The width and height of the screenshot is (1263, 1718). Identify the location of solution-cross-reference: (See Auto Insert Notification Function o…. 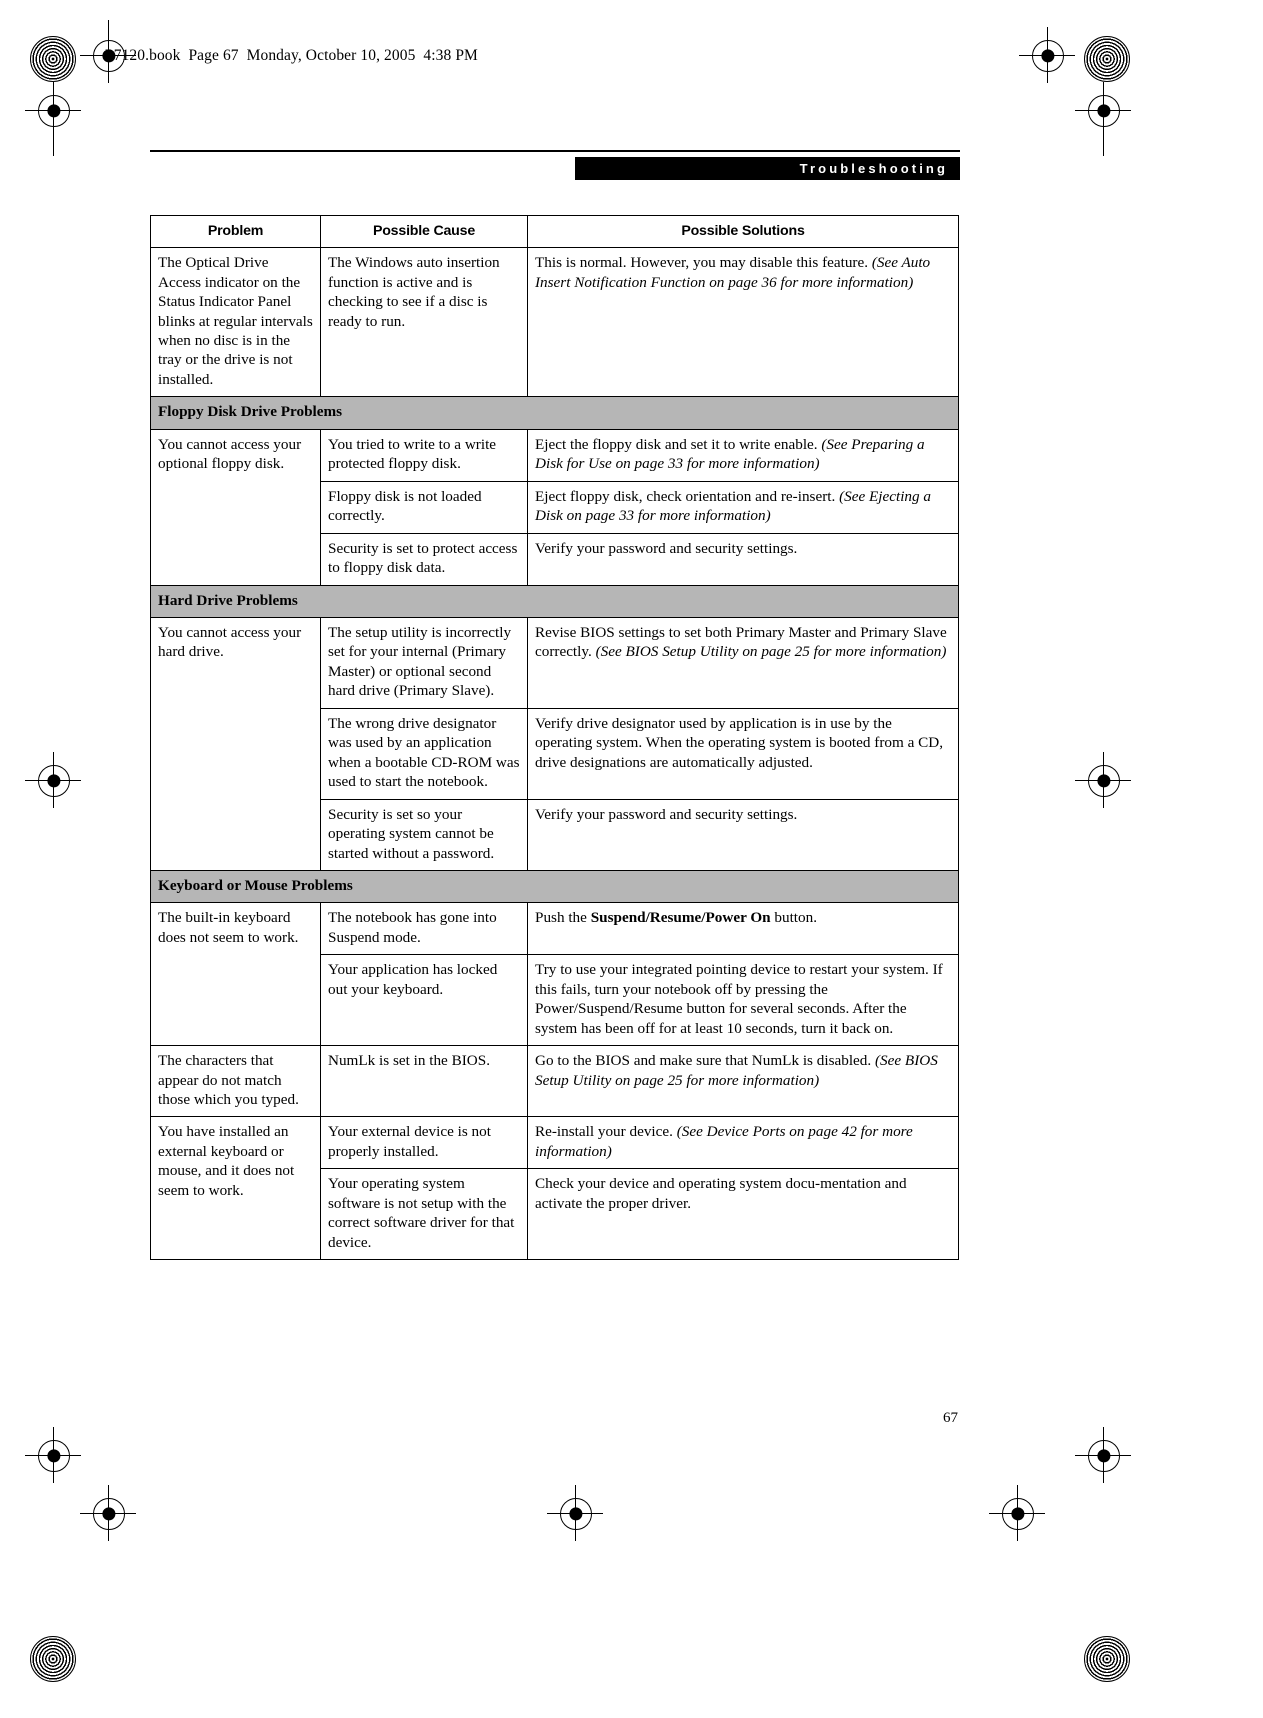
(733, 272).